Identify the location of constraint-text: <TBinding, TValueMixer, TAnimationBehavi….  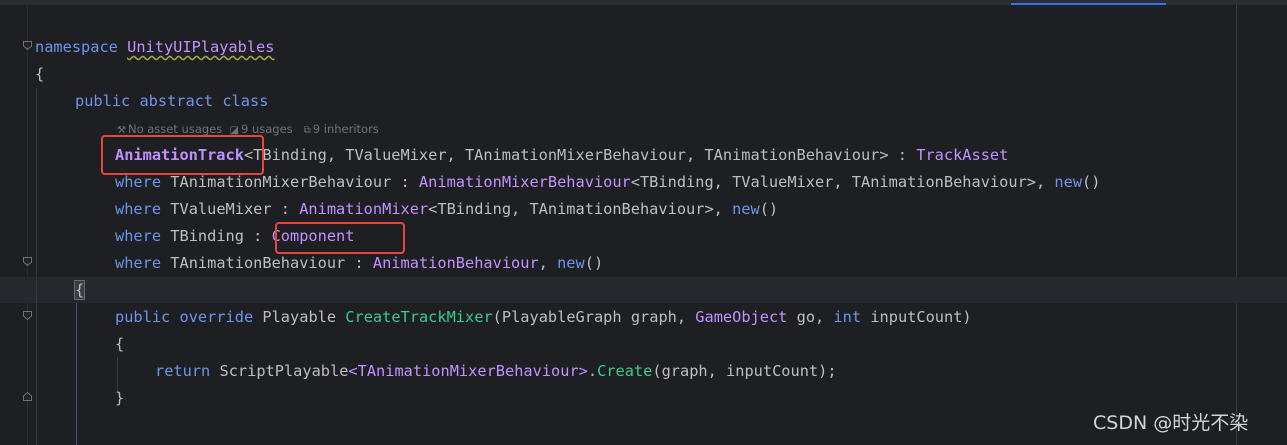
(842, 182).